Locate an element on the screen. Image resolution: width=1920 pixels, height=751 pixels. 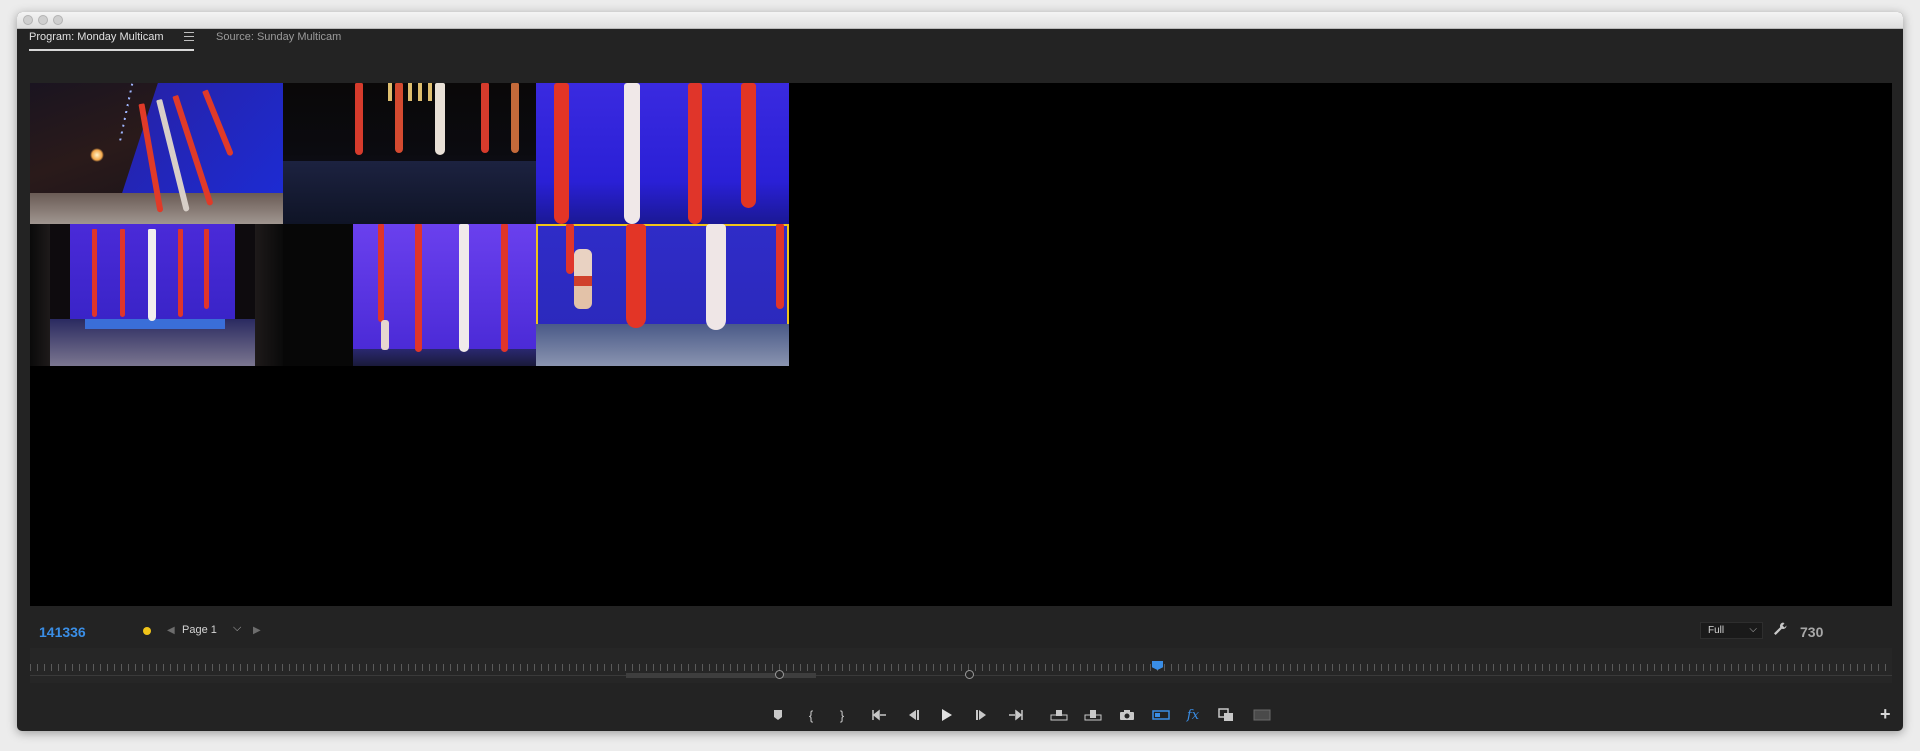
play-icon is located at coordinates (947, 715).